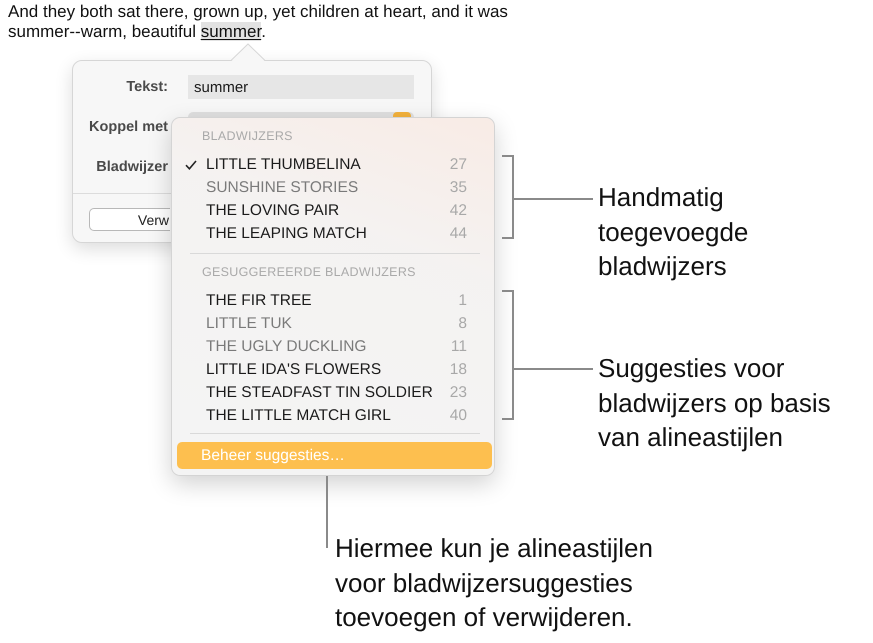 The height and width of the screenshot is (643, 873). I want to click on checkmark-icon, so click(191, 165).